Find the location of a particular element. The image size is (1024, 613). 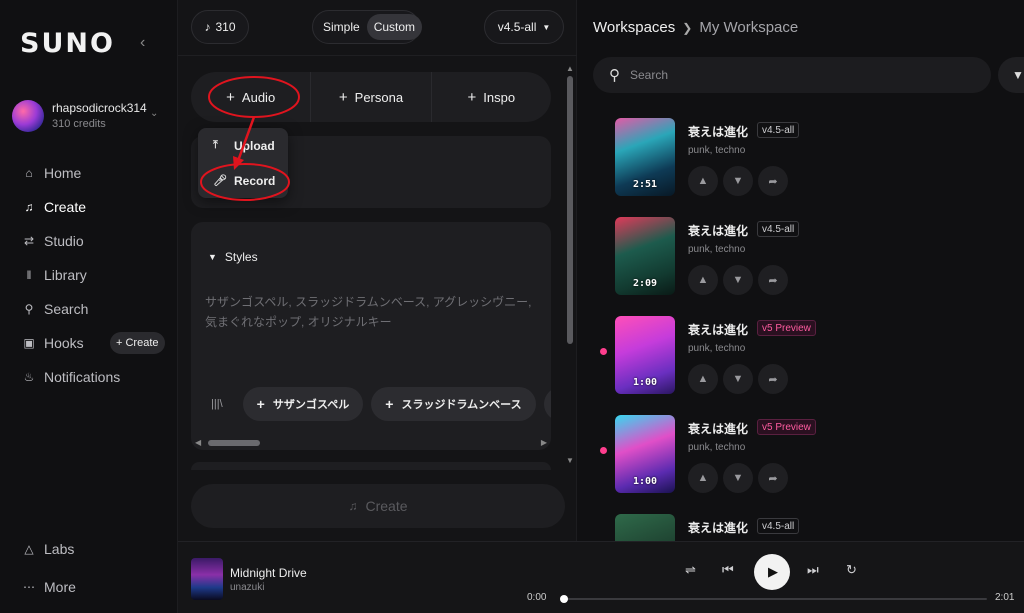

sidebar-item-label: Studio is located at coordinates (64, 241).